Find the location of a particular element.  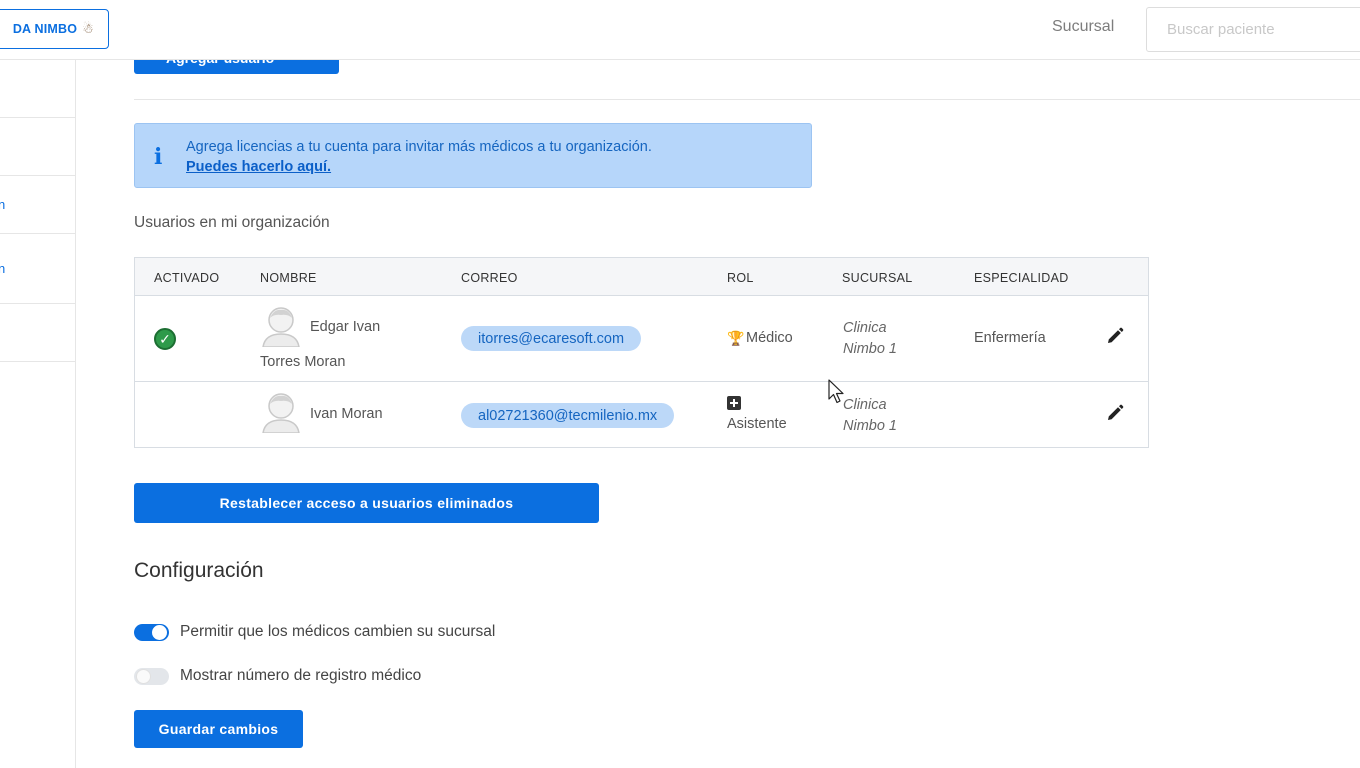

add-license-link: Puedes hacerlo aquí. is located at coordinates (419, 167).